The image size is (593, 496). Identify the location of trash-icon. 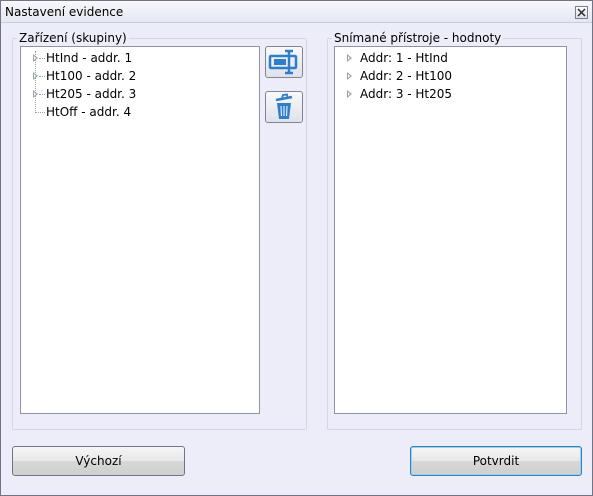
(284, 106).